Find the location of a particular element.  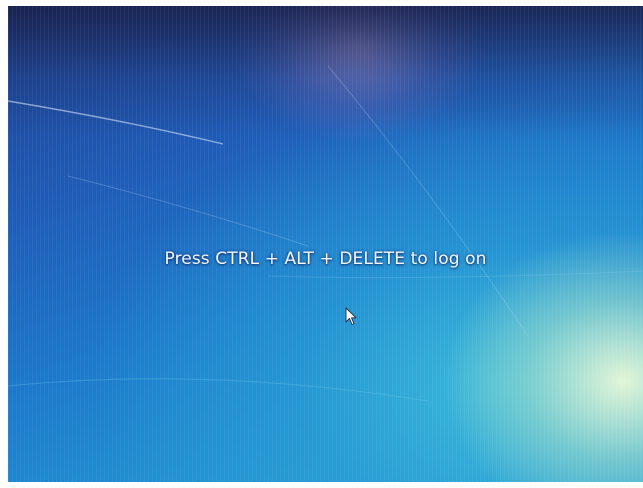

logon-instruction-text: Press CTRL + ALT + DELETE to log on is located at coordinates (325, 259).